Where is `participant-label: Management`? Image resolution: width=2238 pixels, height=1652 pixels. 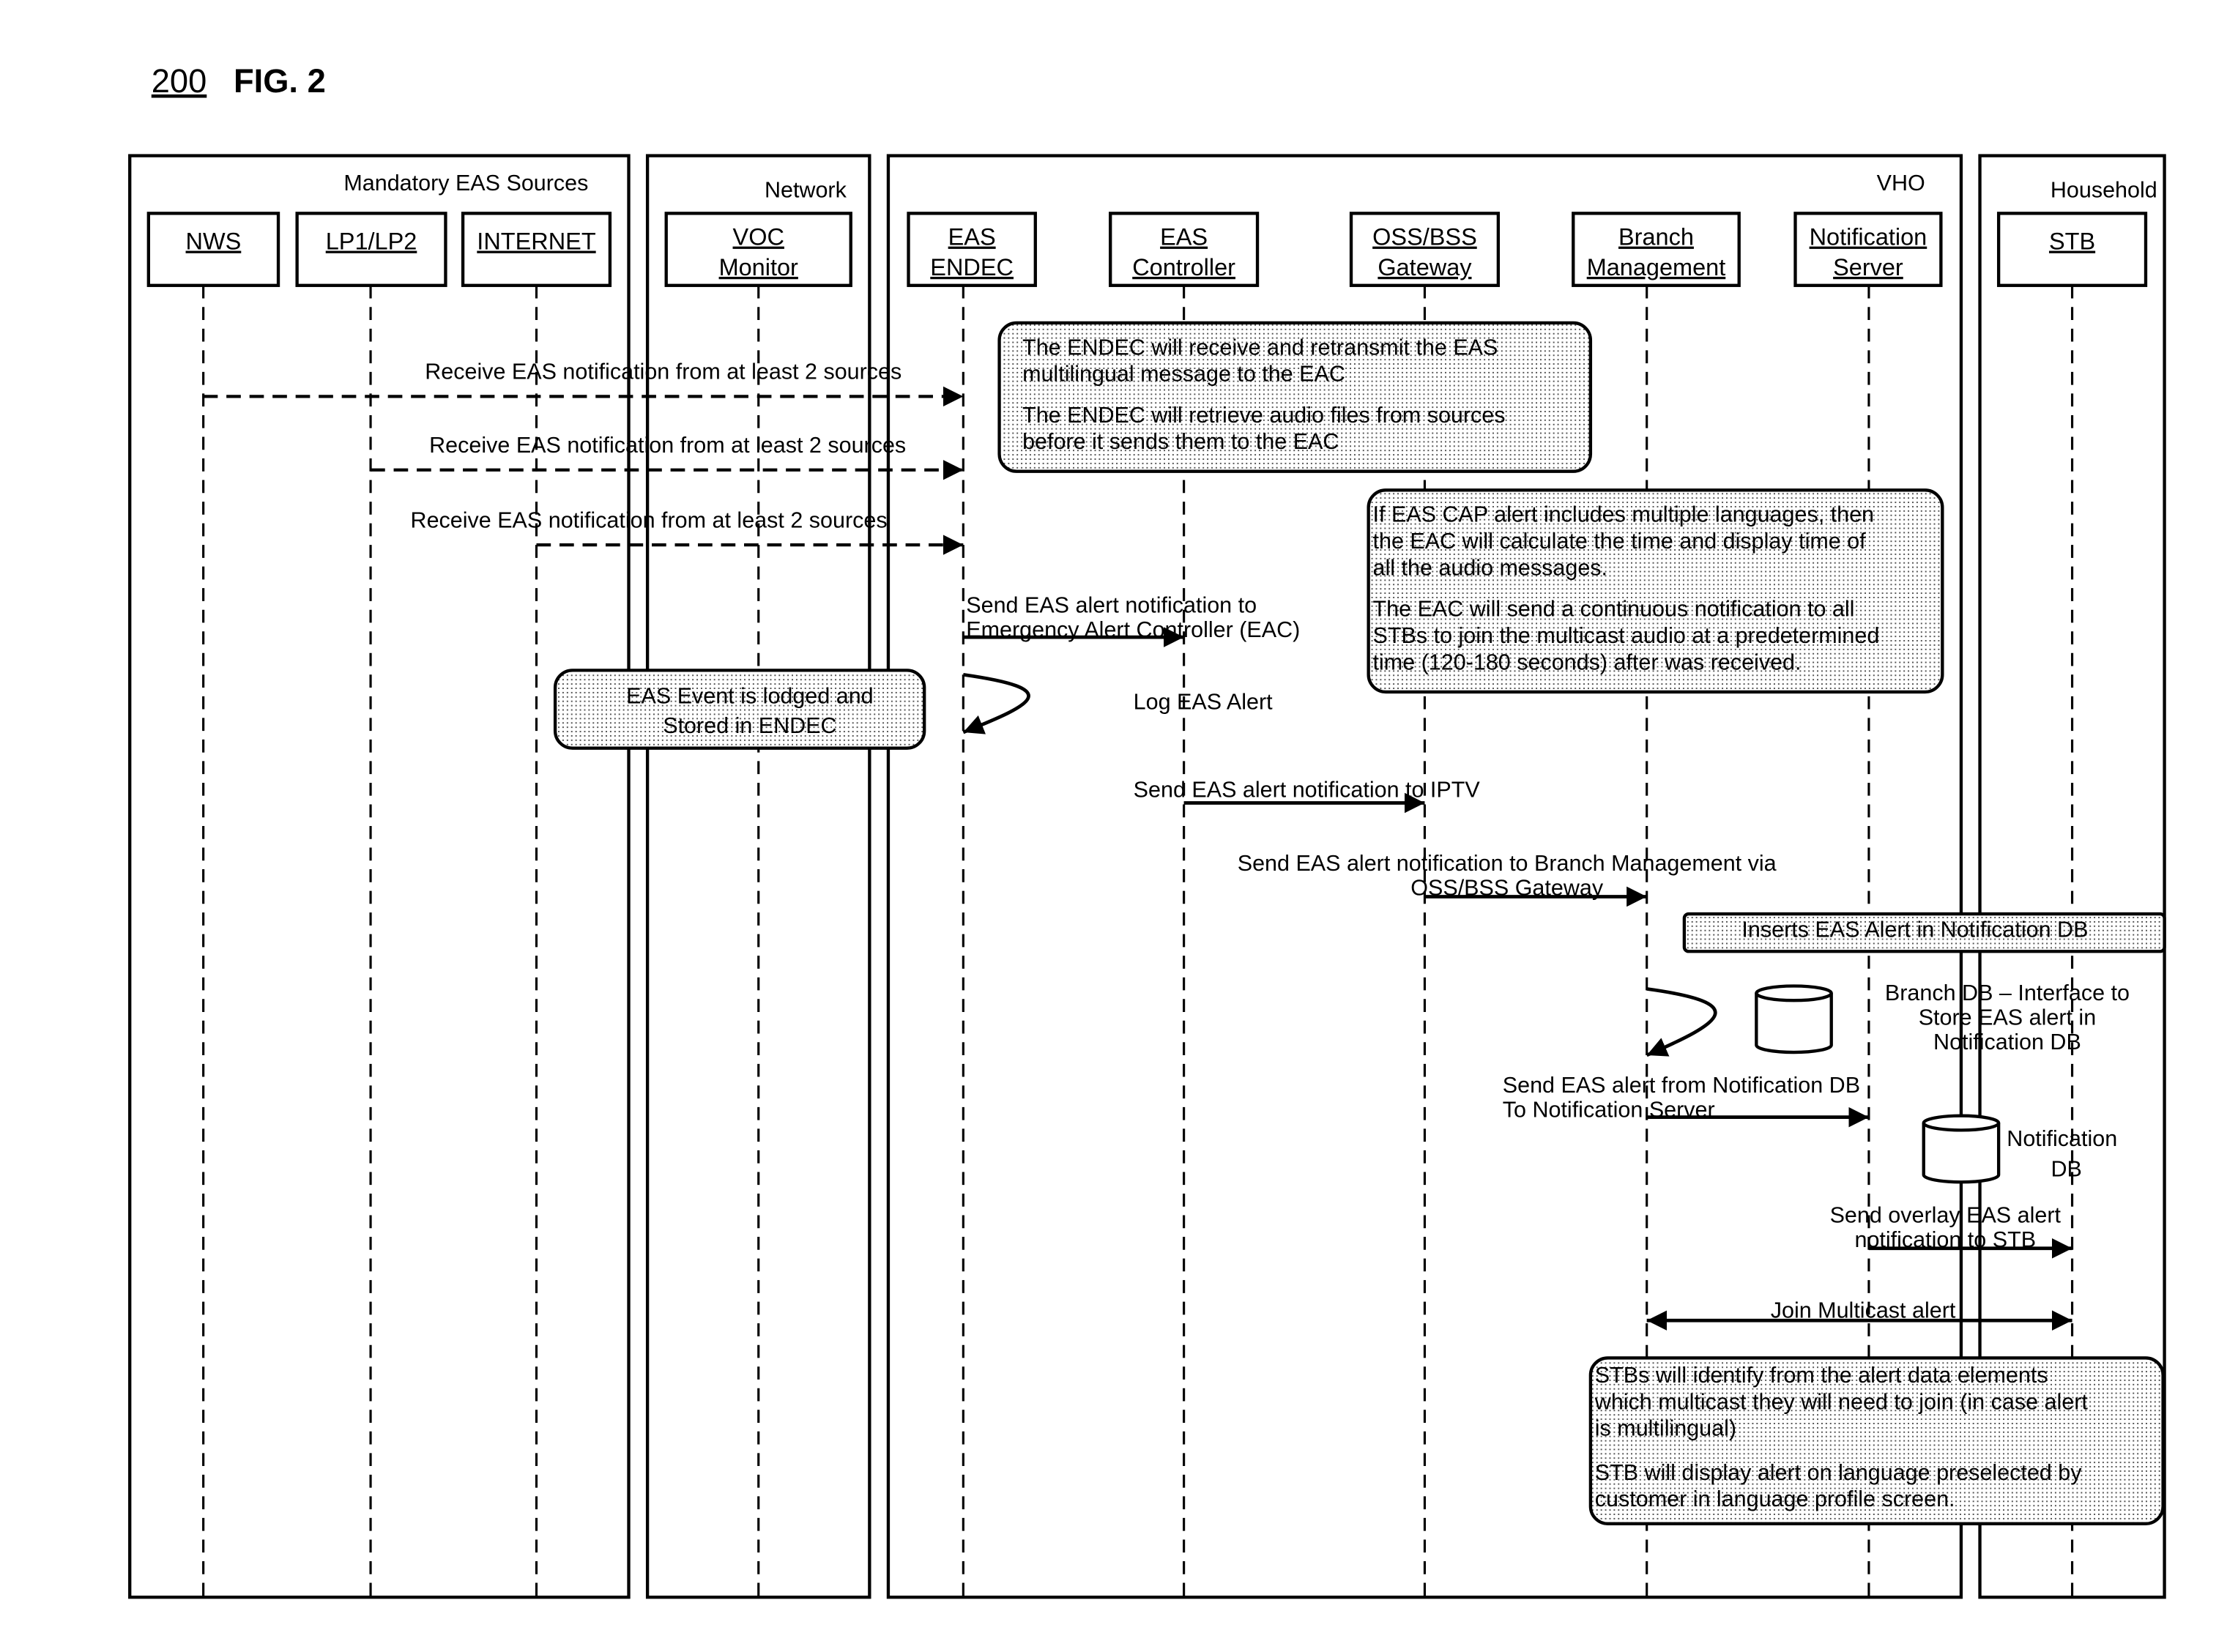 participant-label: Management is located at coordinates (1656, 267).